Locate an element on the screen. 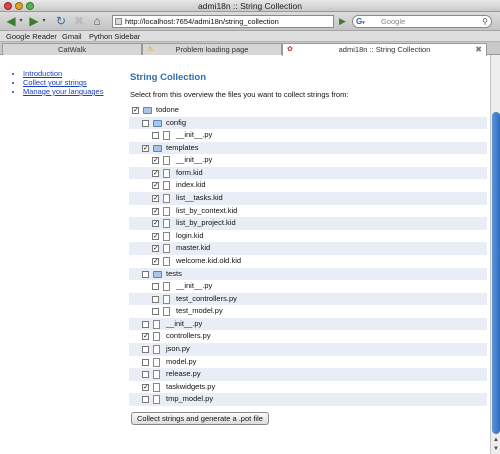 The height and width of the screenshot is (454, 500). tree-item-label: tmp_model.py is located at coordinates (190, 399).